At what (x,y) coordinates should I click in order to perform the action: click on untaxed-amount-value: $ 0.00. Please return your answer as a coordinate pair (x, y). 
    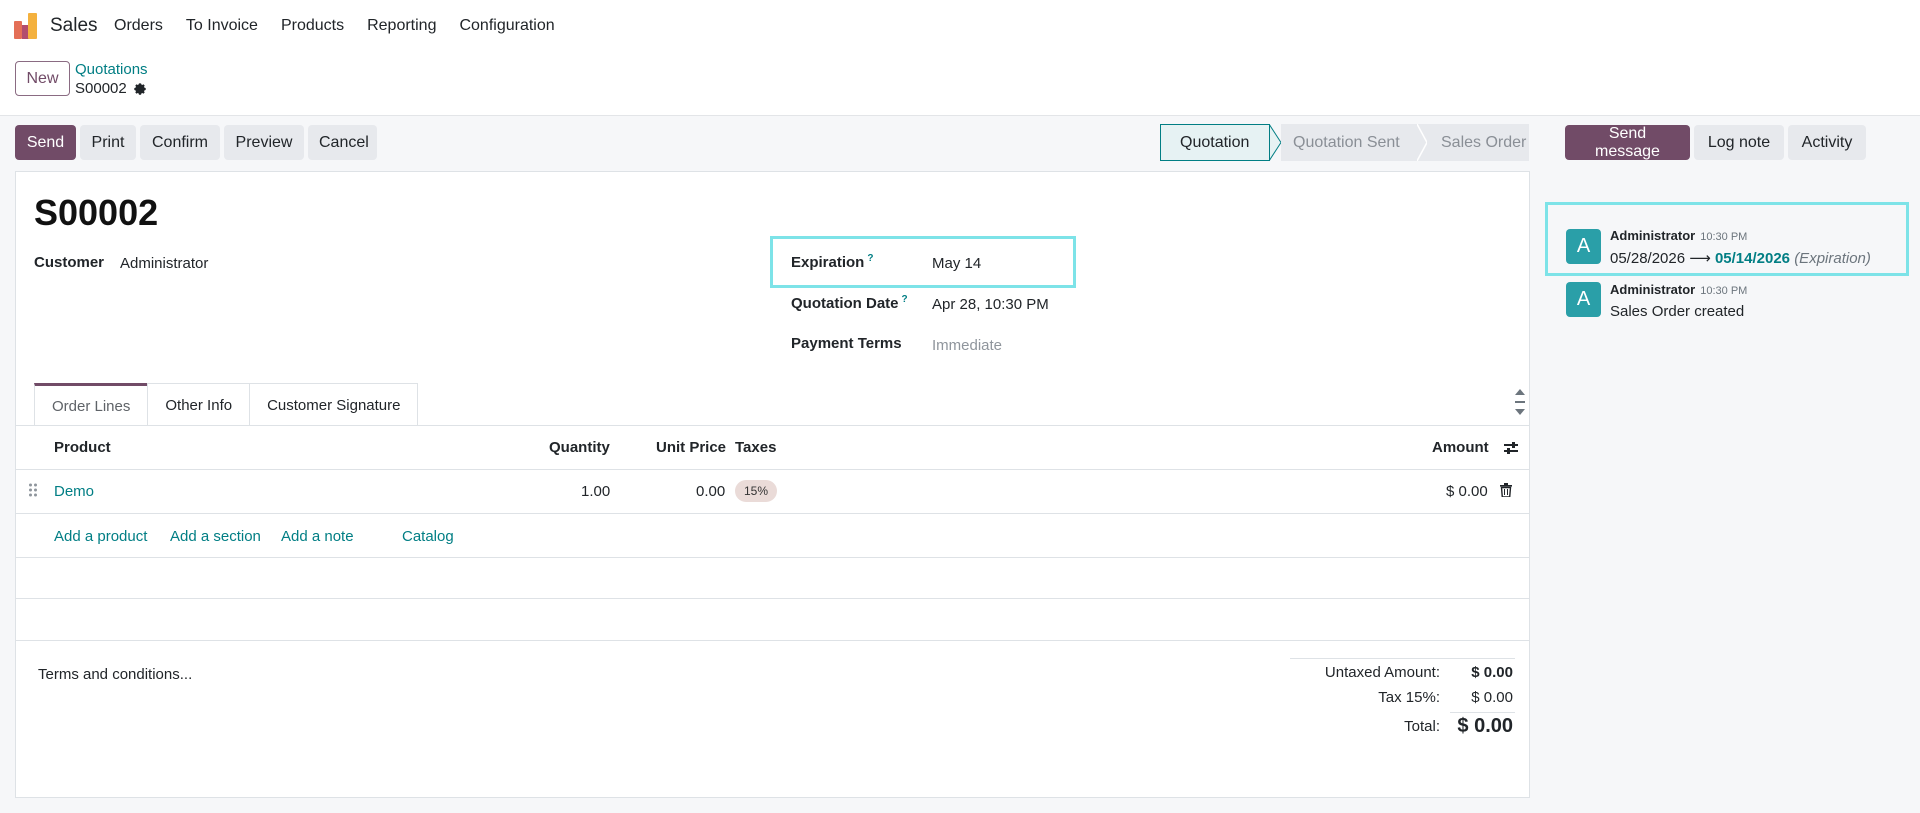
    Looking at the image, I should click on (1492, 672).